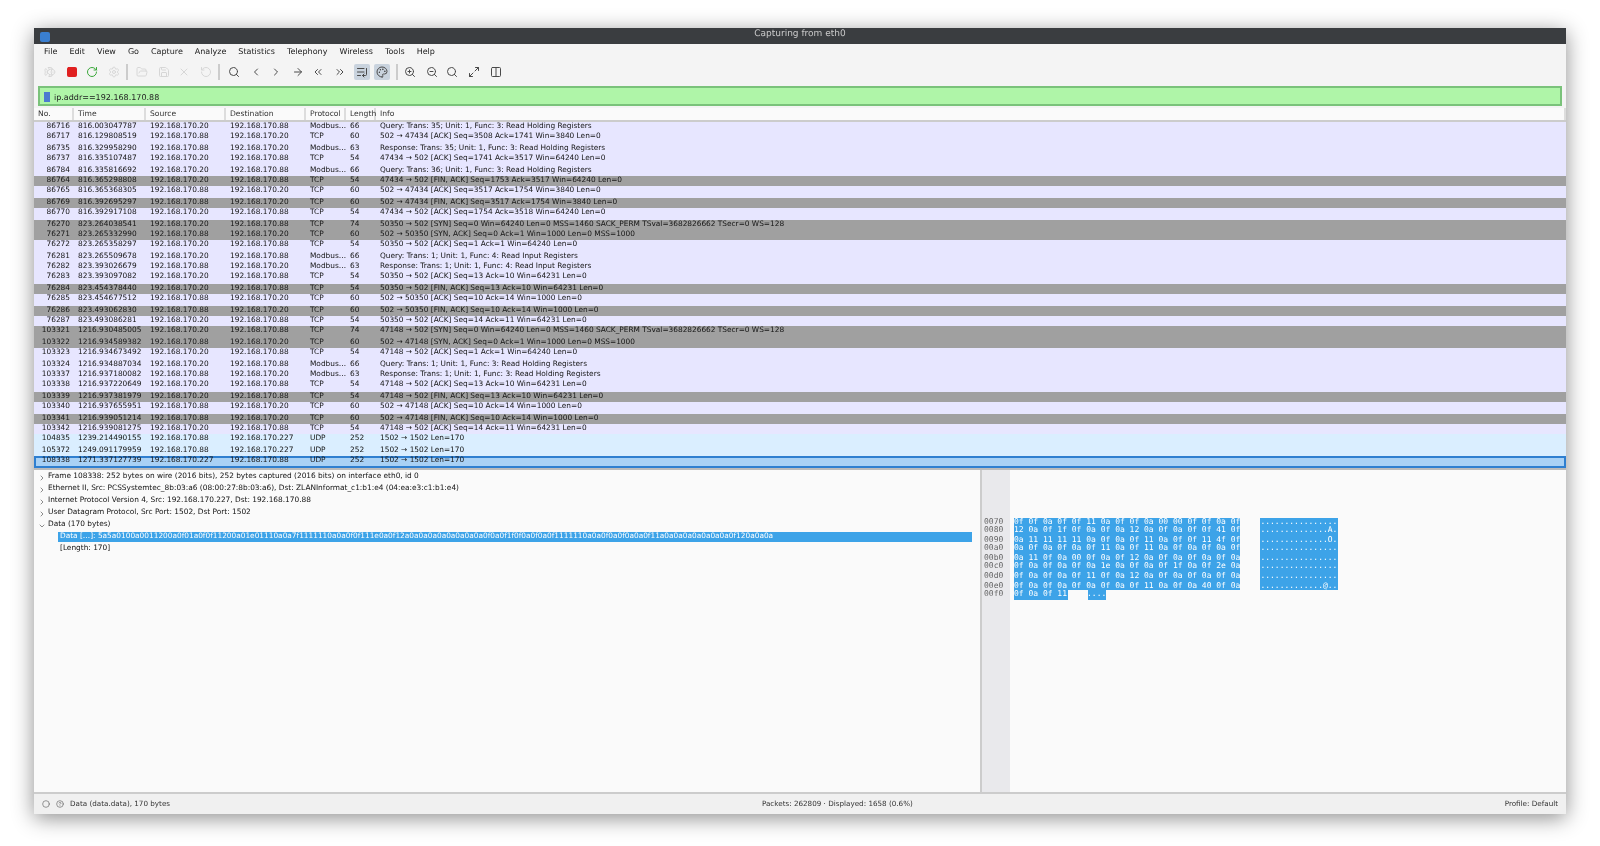  Describe the element at coordinates (233, 71) in the screenshot. I see `search-icon` at that location.